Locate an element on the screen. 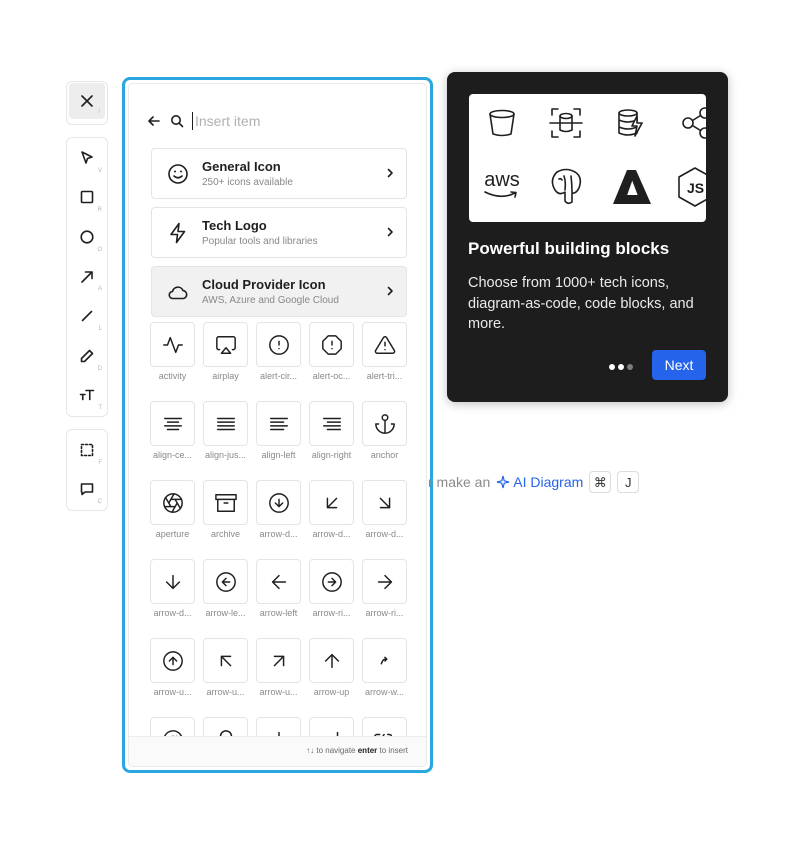 The height and width of the screenshot is (842, 800). arrow-left-circle-icon is located at coordinates (225, 581).